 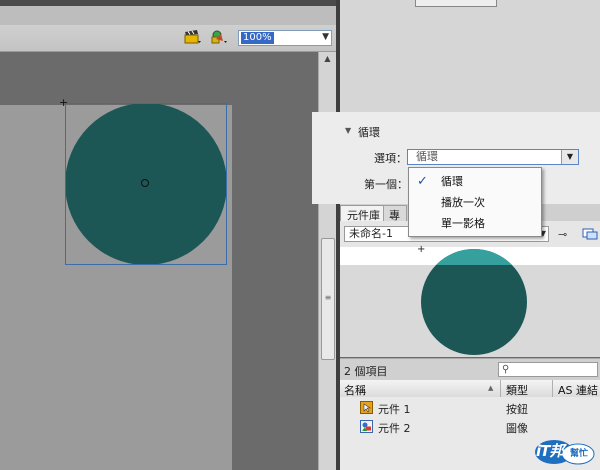 I want to click on column-name: 名稱, so click(x=355, y=390).